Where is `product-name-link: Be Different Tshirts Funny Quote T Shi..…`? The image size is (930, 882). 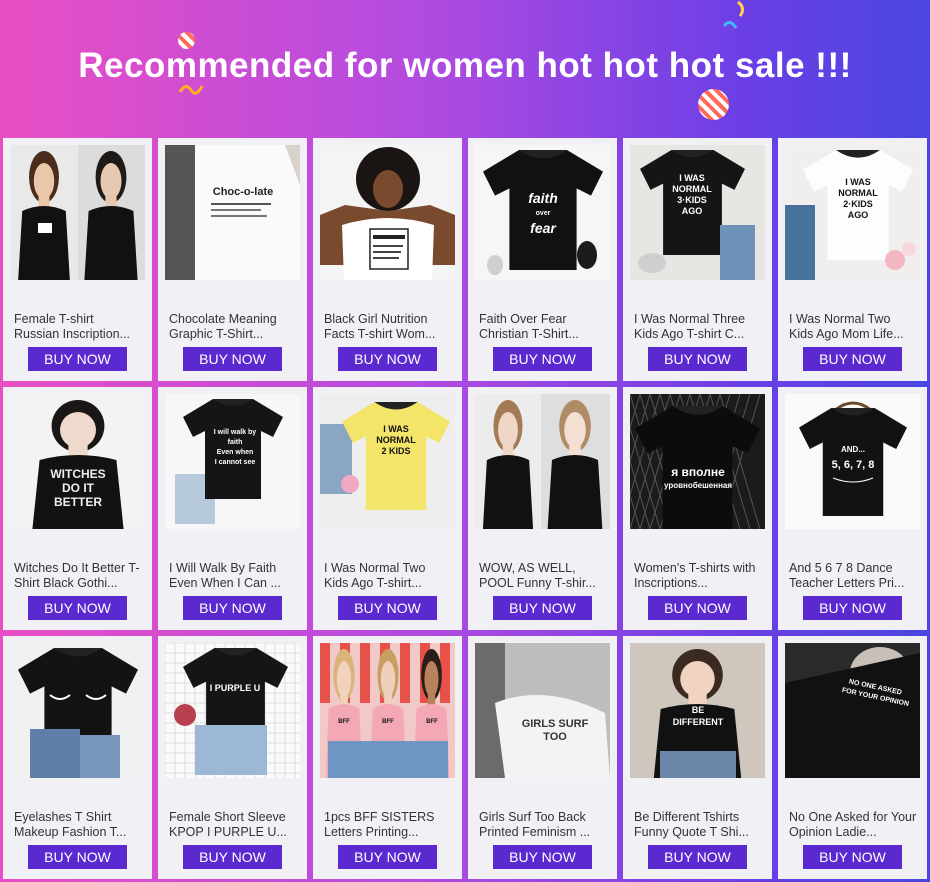
product-name-link: Be Different Tshirts Funny Quote T Shi..… is located at coordinates (698, 825).